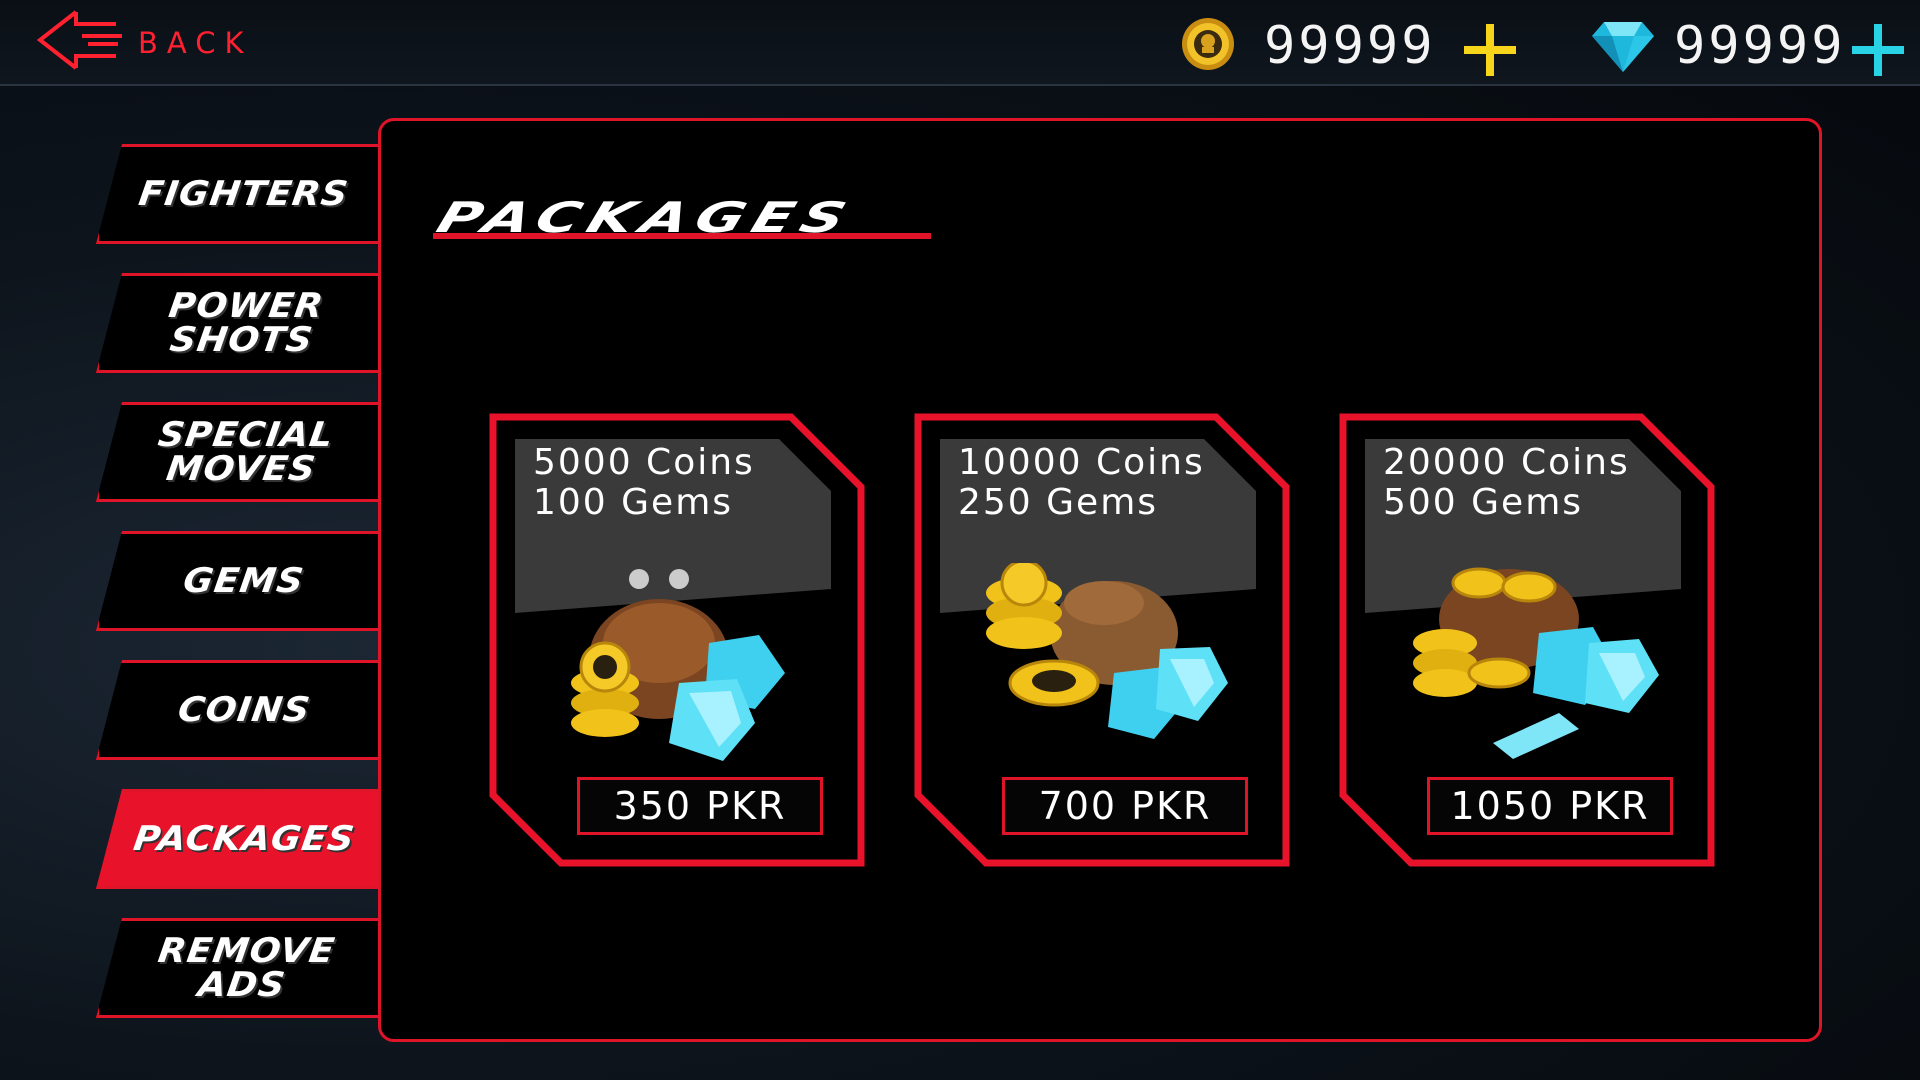 The height and width of the screenshot is (1080, 1920). What do you see at coordinates (678, 665) in the screenshot?
I see `coin-purse-gems-icon` at bounding box center [678, 665].